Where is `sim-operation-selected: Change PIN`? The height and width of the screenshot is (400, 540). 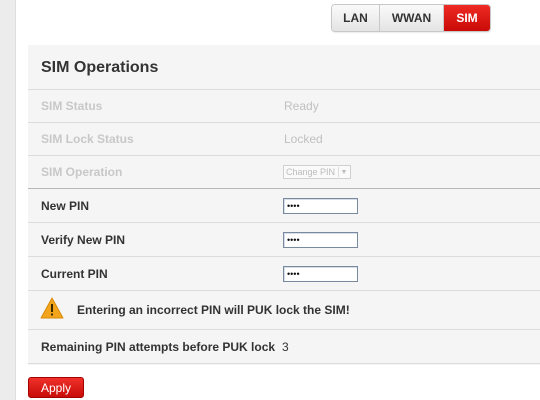 sim-operation-selected: Change PIN is located at coordinates (311, 172).